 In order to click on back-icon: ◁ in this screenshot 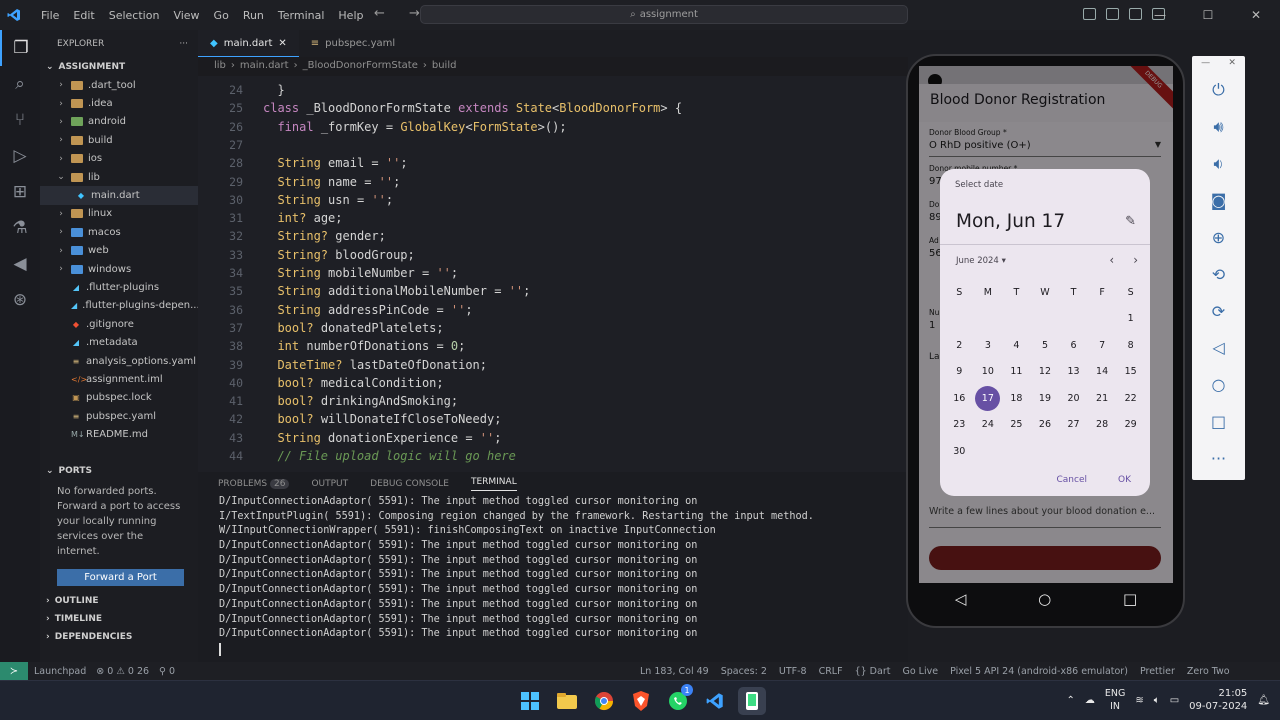, I will do `click(961, 599)`.